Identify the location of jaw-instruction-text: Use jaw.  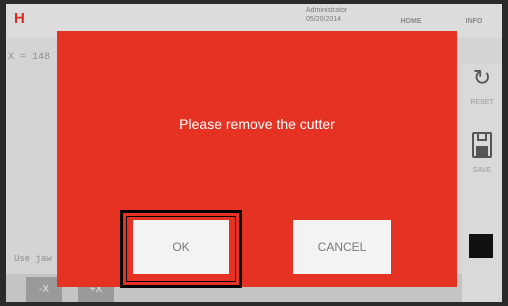
(33, 259).